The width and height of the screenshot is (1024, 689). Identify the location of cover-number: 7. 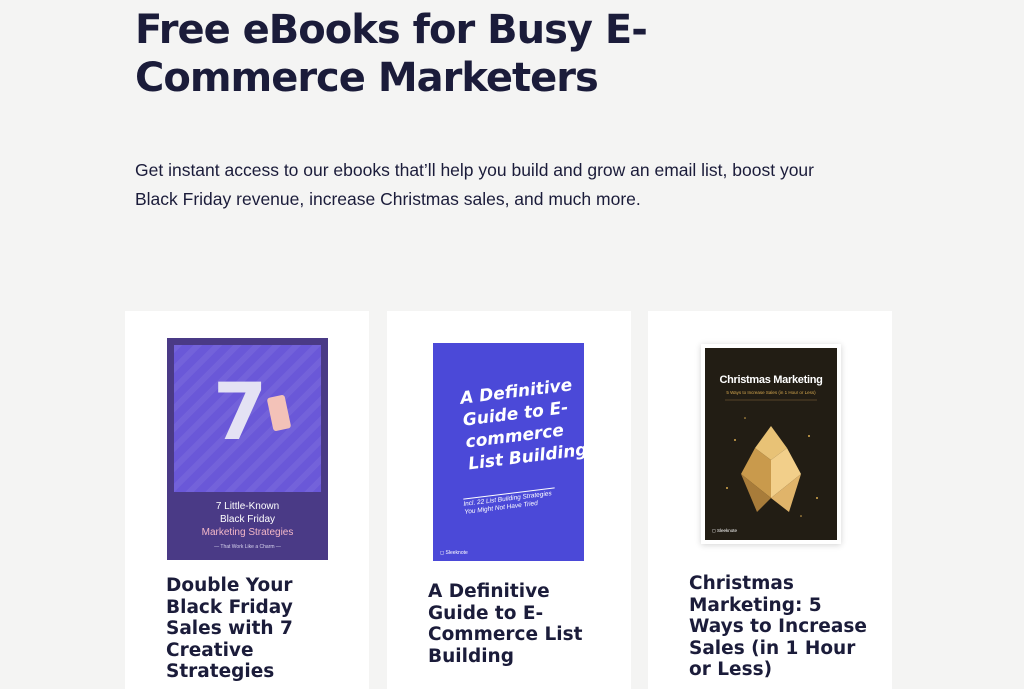
(240, 413).